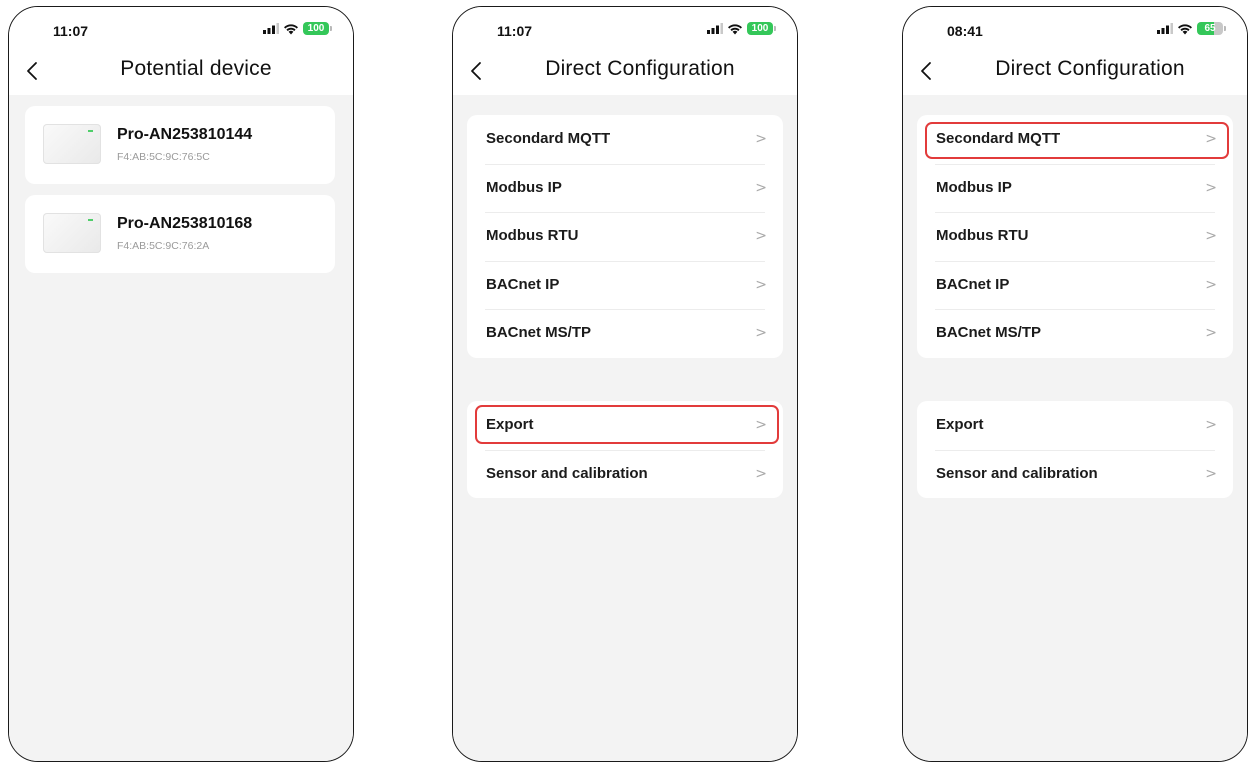  What do you see at coordinates (163, 246) in the screenshot?
I see `device-mac: F4:AB:5C:9C:76:2A` at bounding box center [163, 246].